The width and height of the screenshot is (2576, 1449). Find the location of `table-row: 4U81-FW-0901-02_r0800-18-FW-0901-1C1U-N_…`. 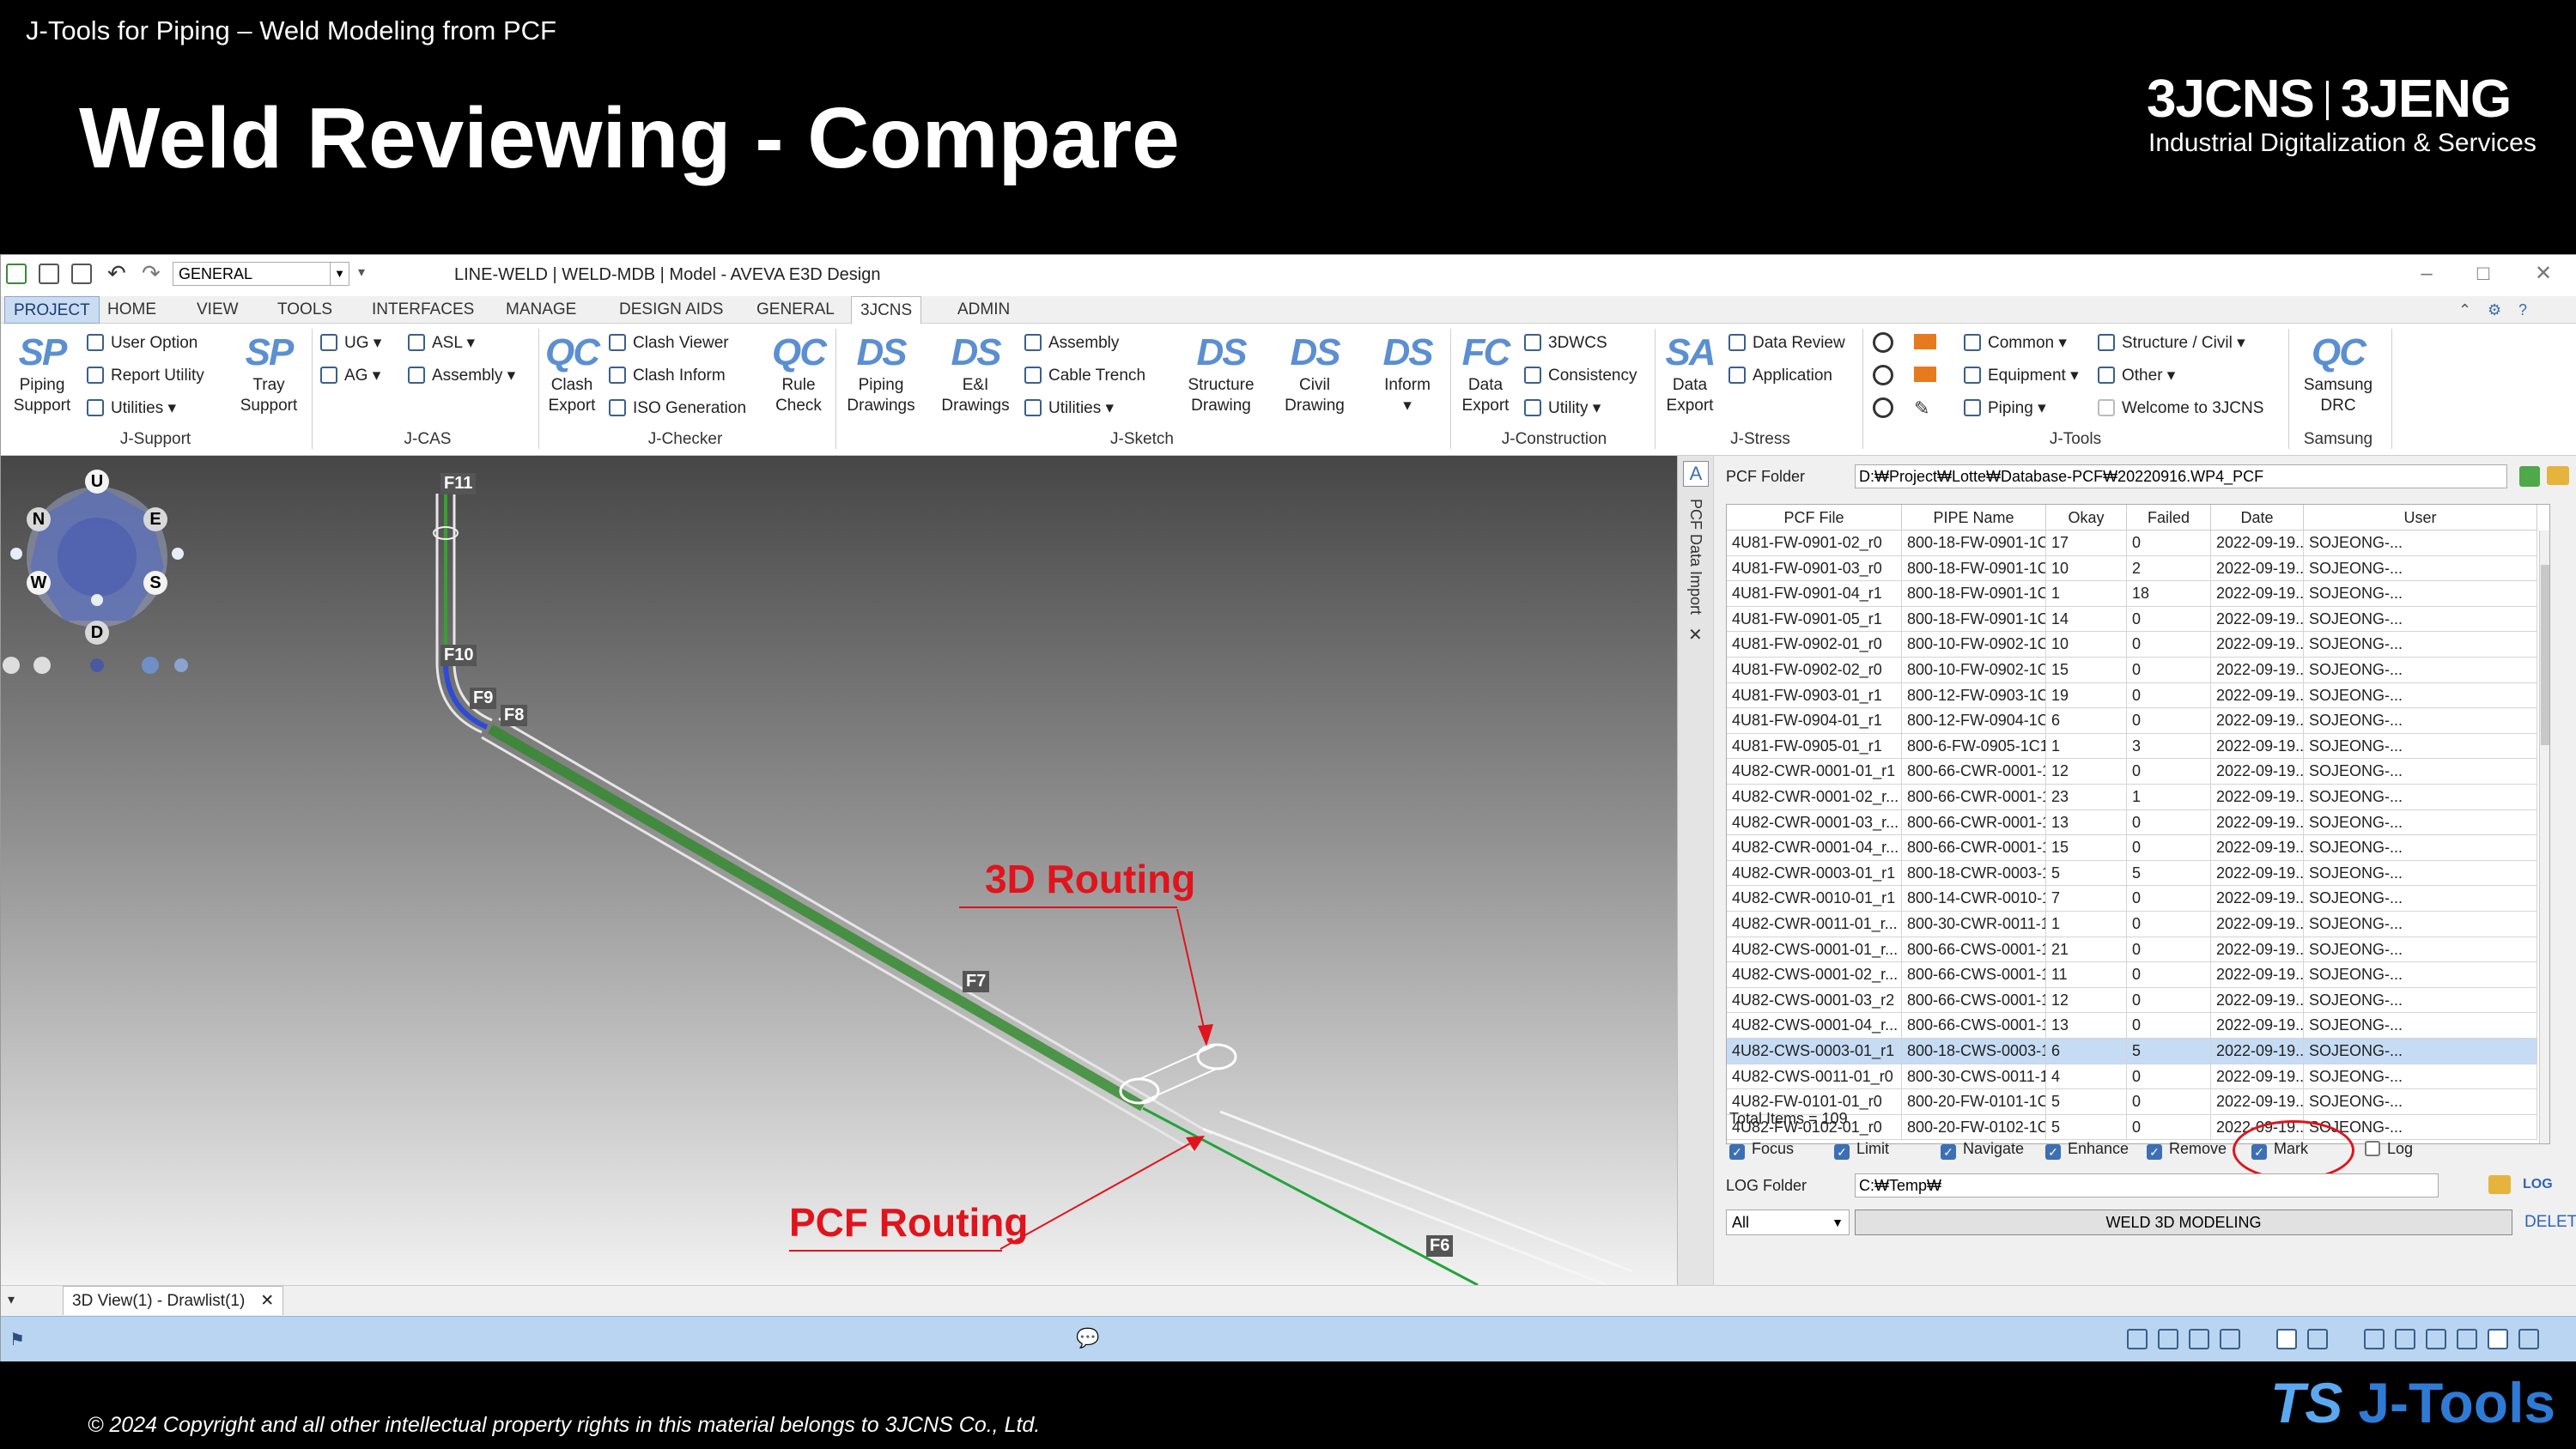

table-row: 4U81-FW-0901-02_r0800-18-FW-0901-1C1U-N_… is located at coordinates (2132, 543).